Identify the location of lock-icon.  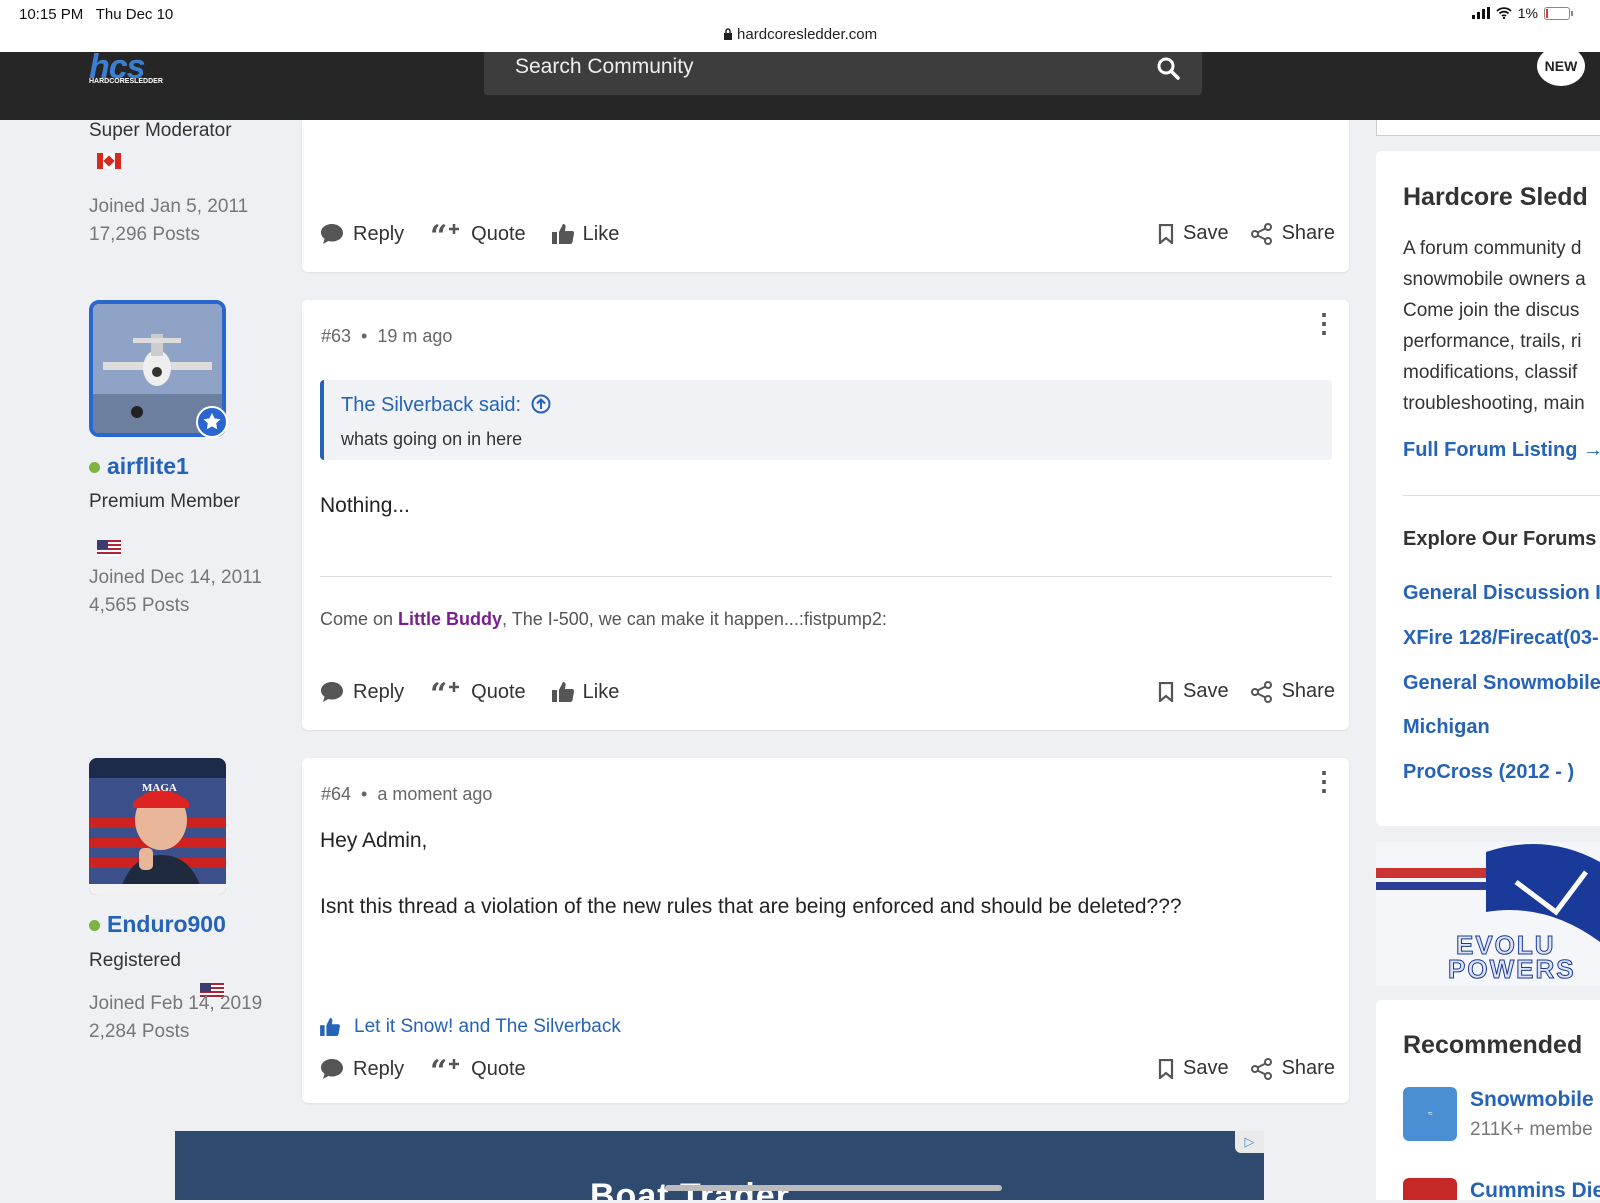
(727, 34).